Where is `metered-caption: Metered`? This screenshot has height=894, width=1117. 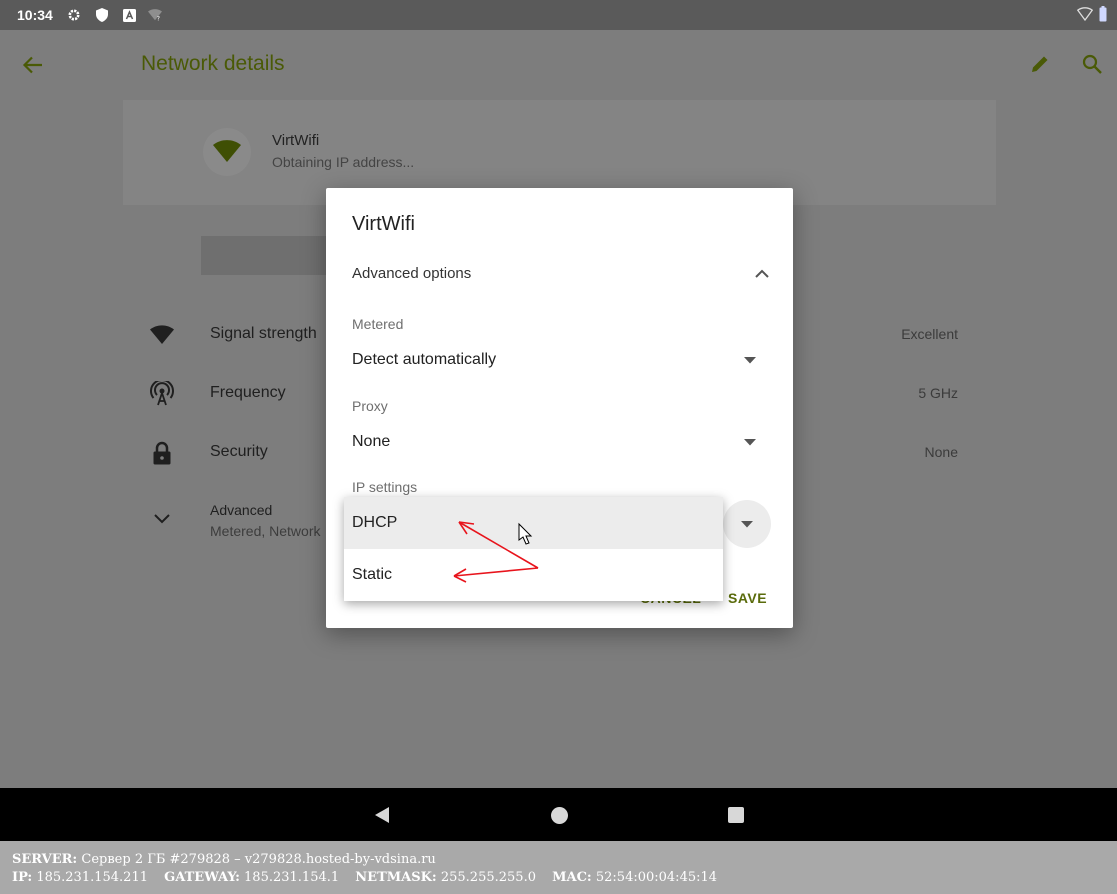 metered-caption: Metered is located at coordinates (378, 324).